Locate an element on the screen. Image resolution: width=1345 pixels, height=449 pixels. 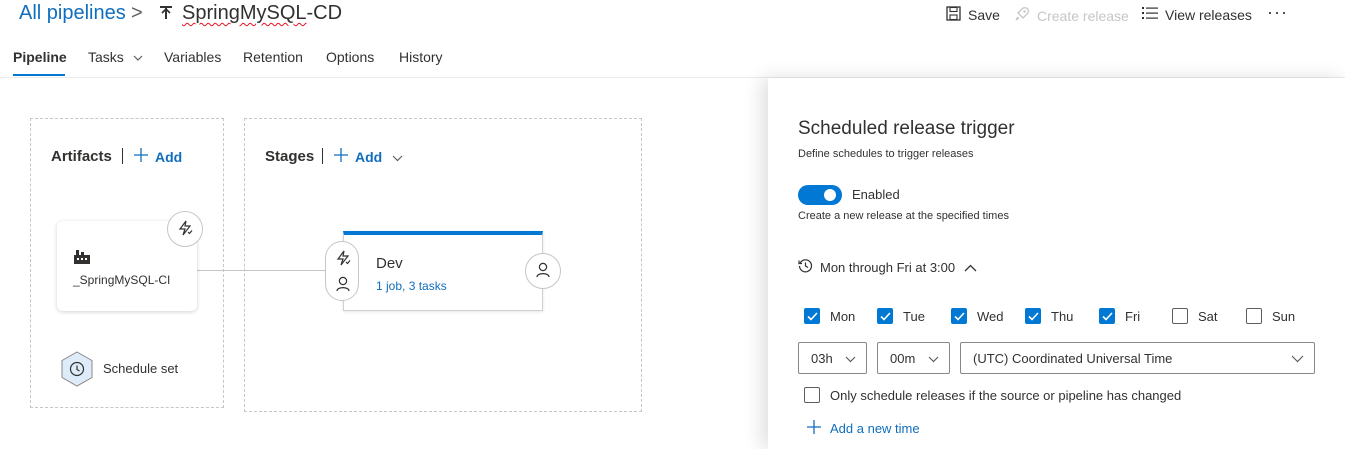
stage-card-dev: Dev 1 job, 3 tasks is located at coordinates (443, 271).